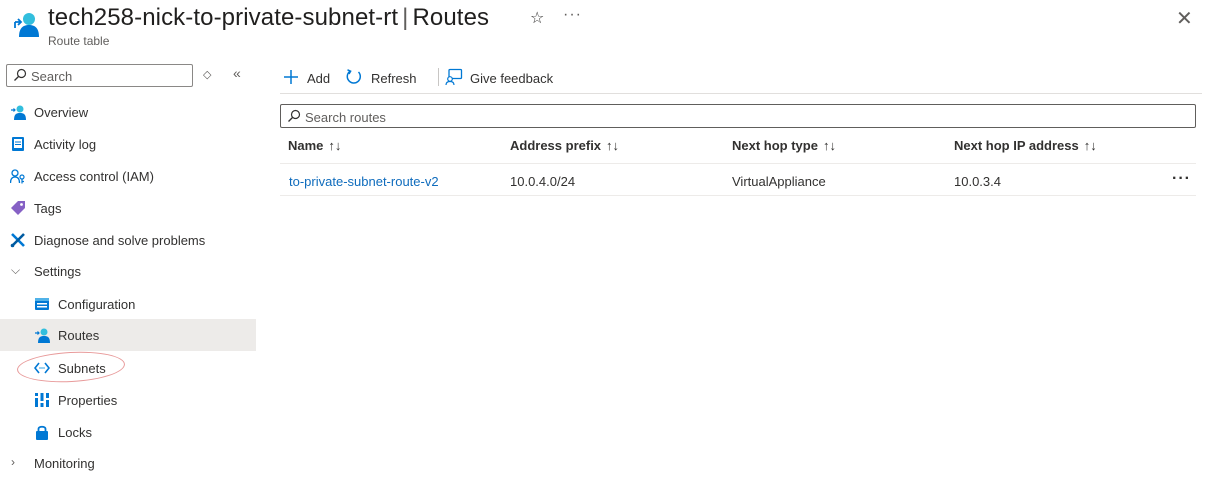 The image size is (1210, 489). Describe the element at coordinates (537, 18) in the screenshot. I see `favorite-star-icon: ☆` at that location.